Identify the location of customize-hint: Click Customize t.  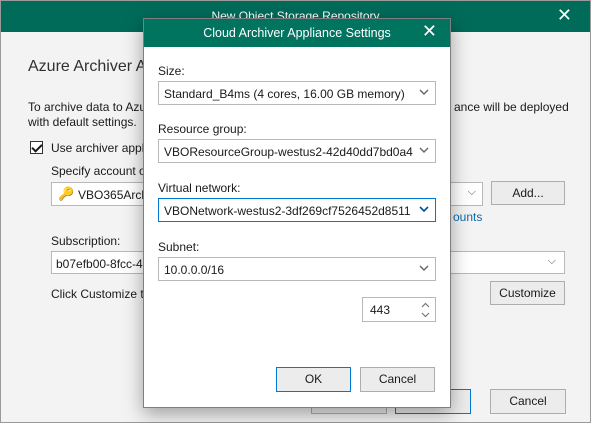
(97, 294).